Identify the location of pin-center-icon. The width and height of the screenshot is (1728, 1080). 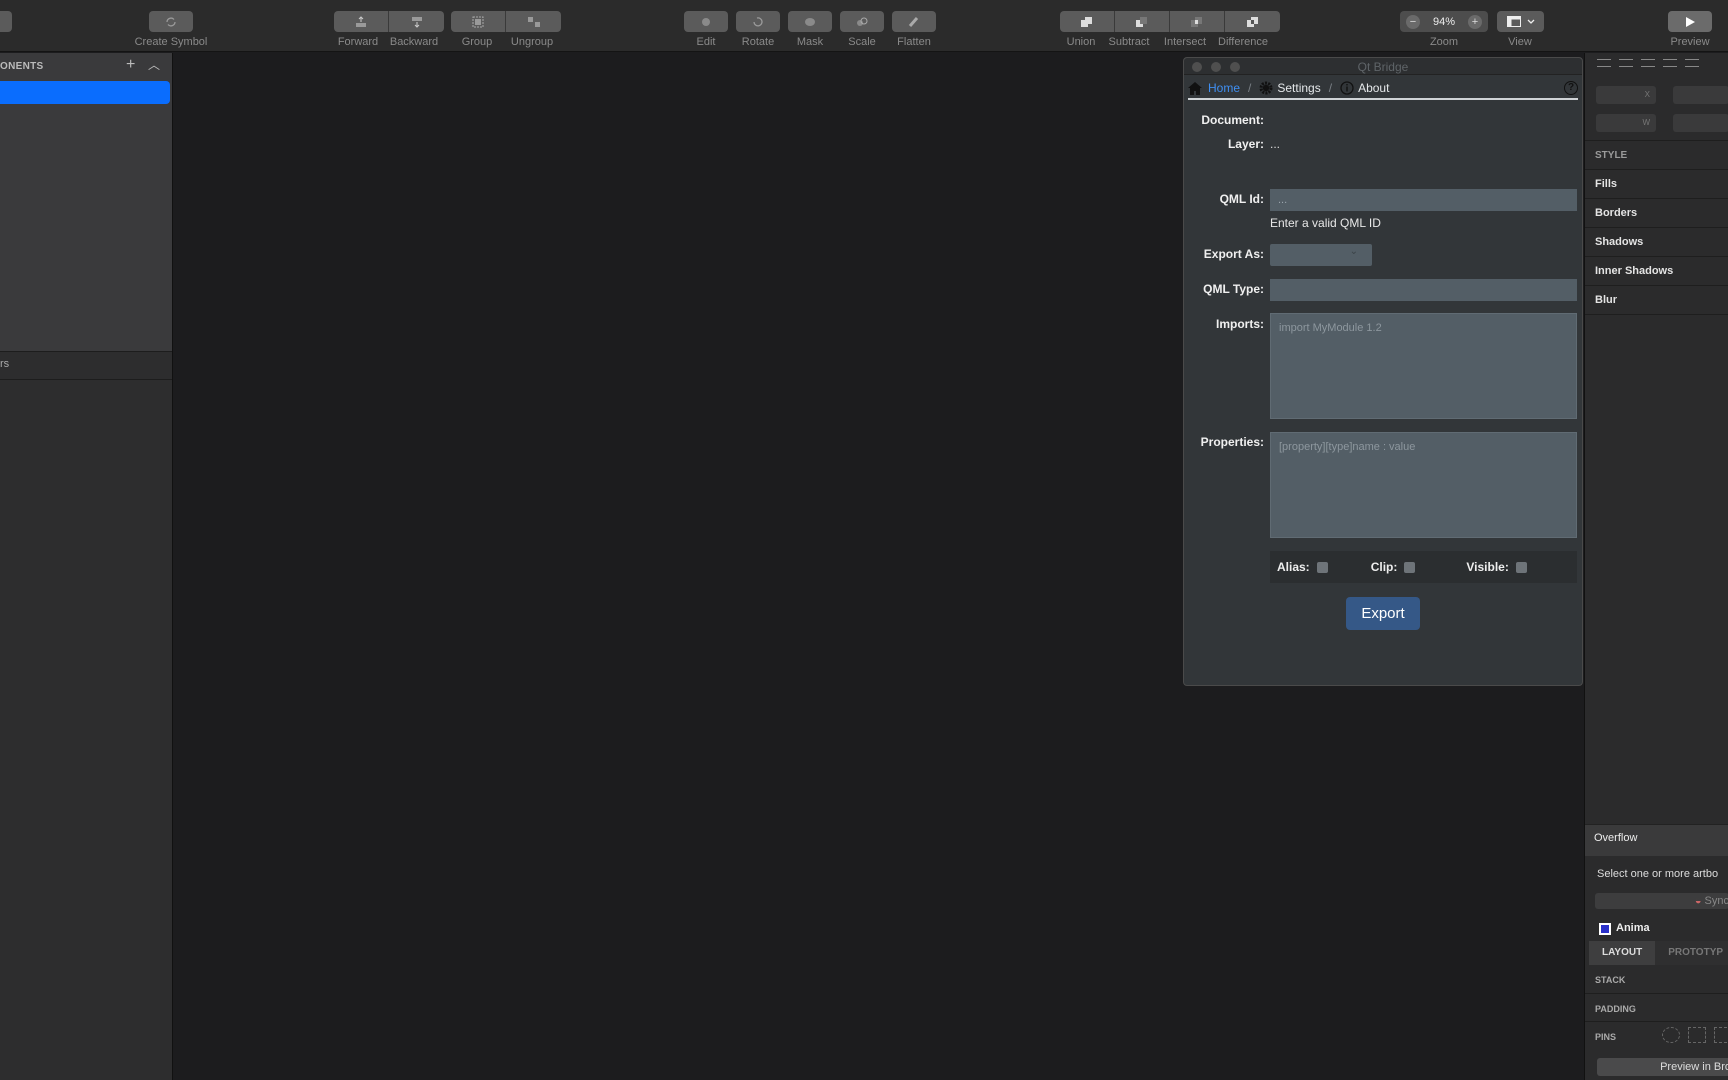
(1697, 1035).